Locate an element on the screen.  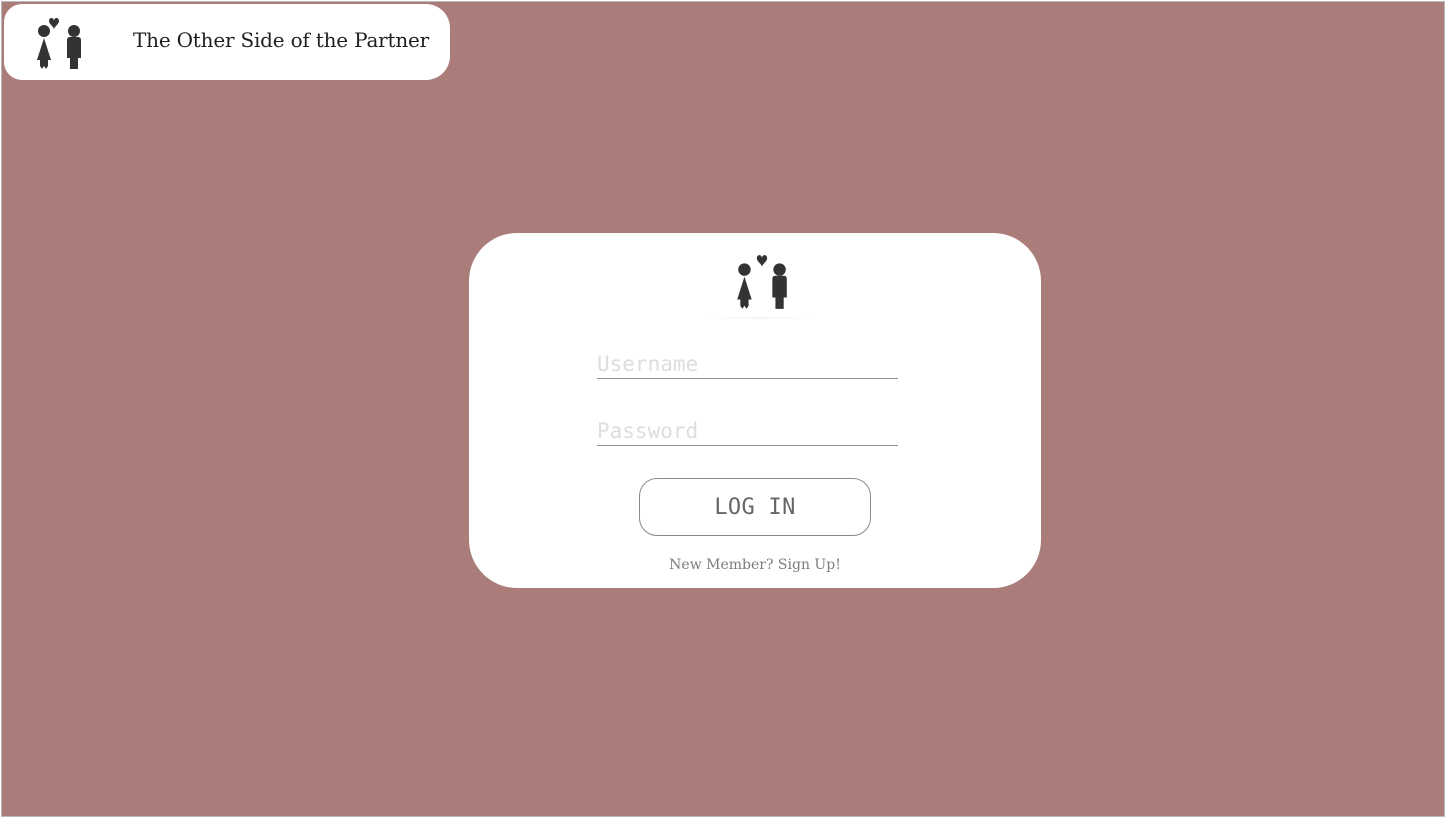
username-input is located at coordinates (747, 364).